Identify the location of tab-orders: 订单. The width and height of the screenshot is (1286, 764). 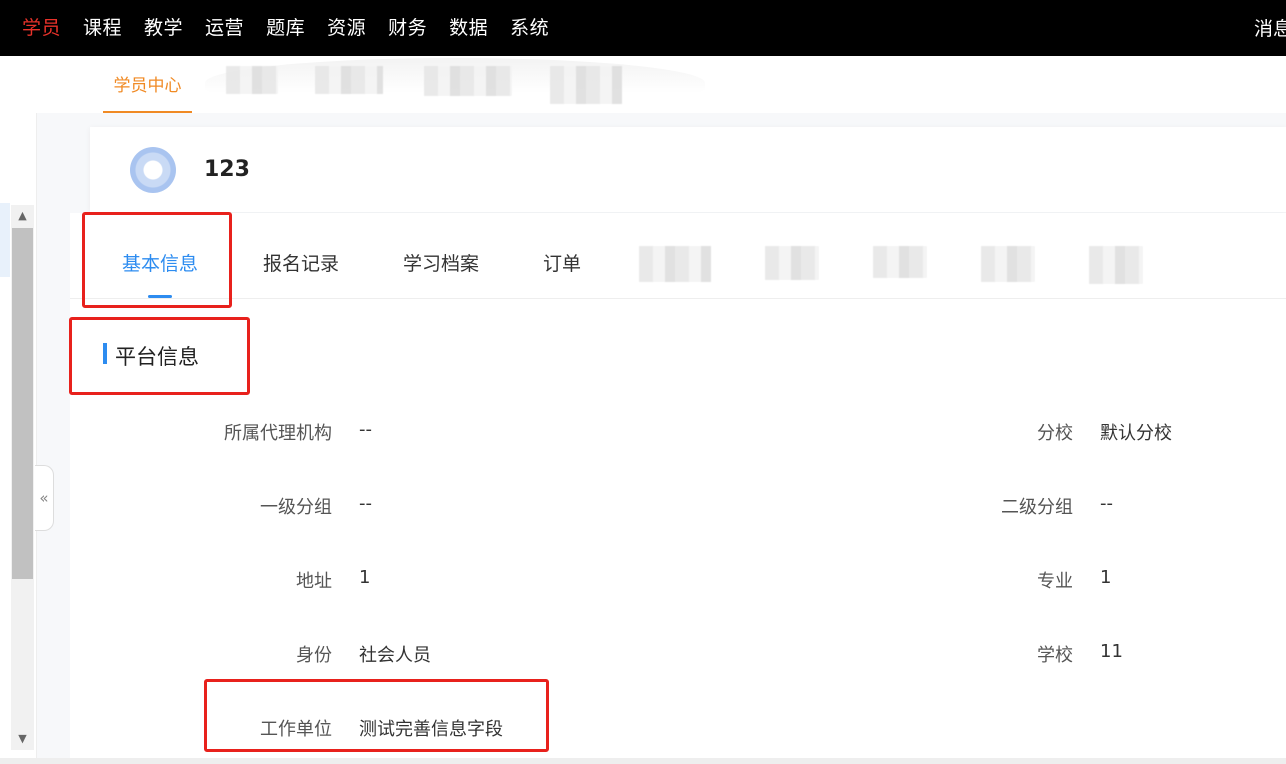
(562, 262).